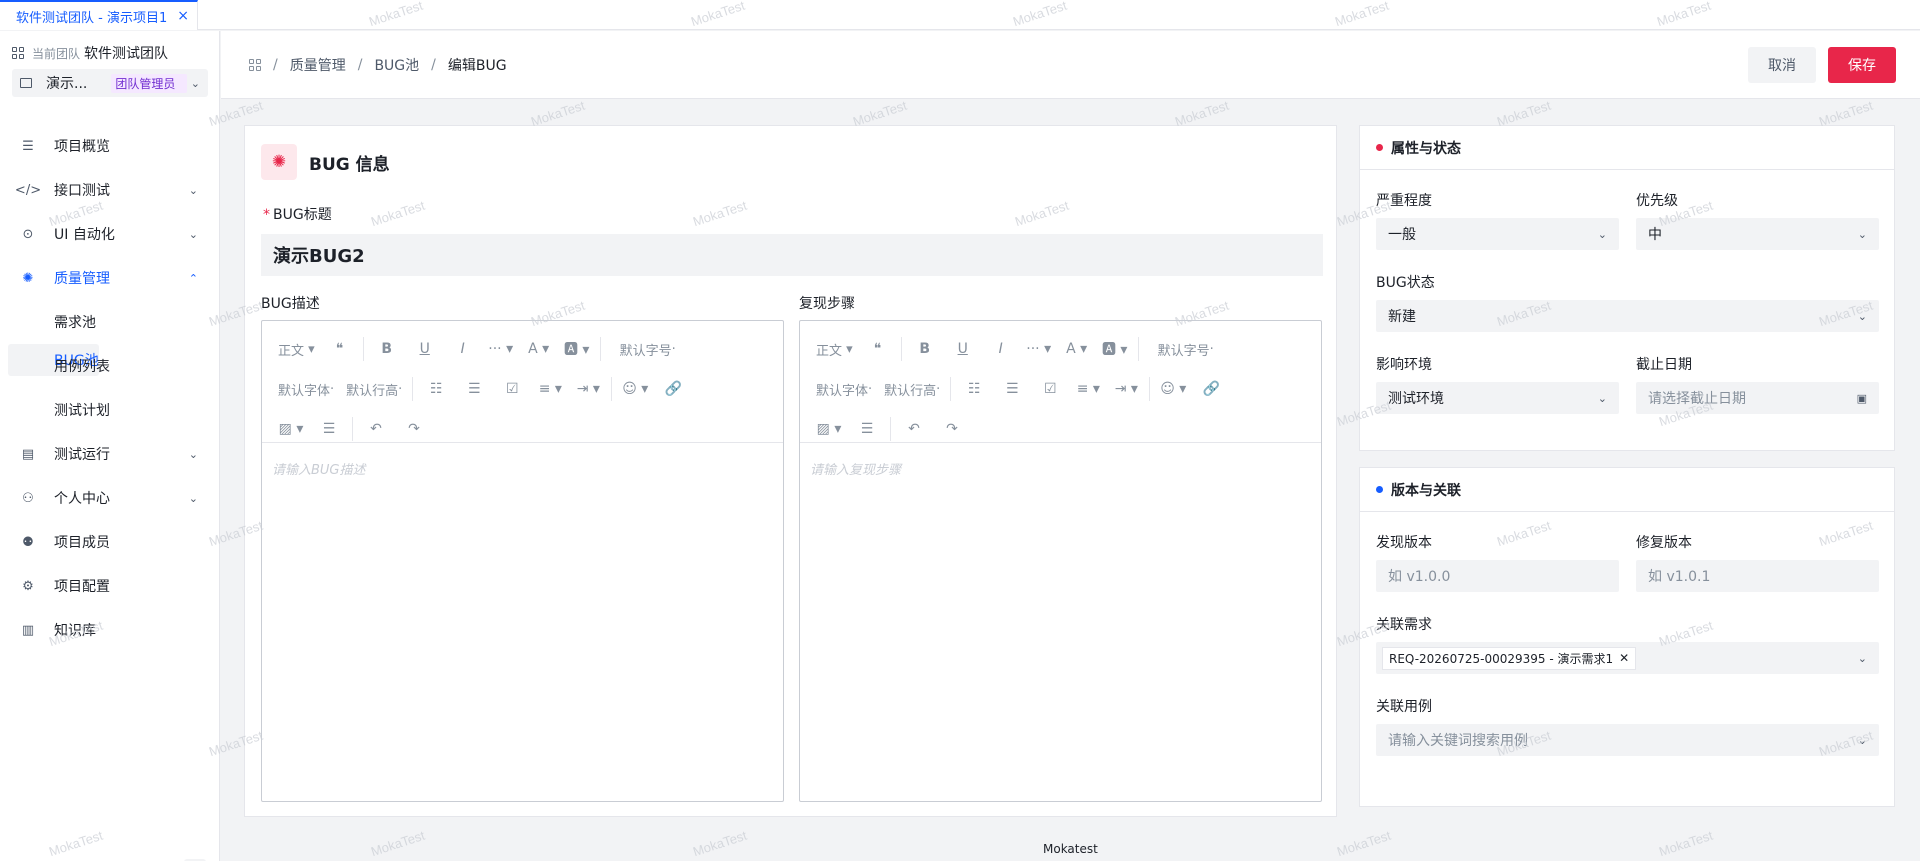 The image size is (1920, 861). Describe the element at coordinates (1497, 398) in the screenshot. I see `env-select: 测试环境 ⌄` at that location.